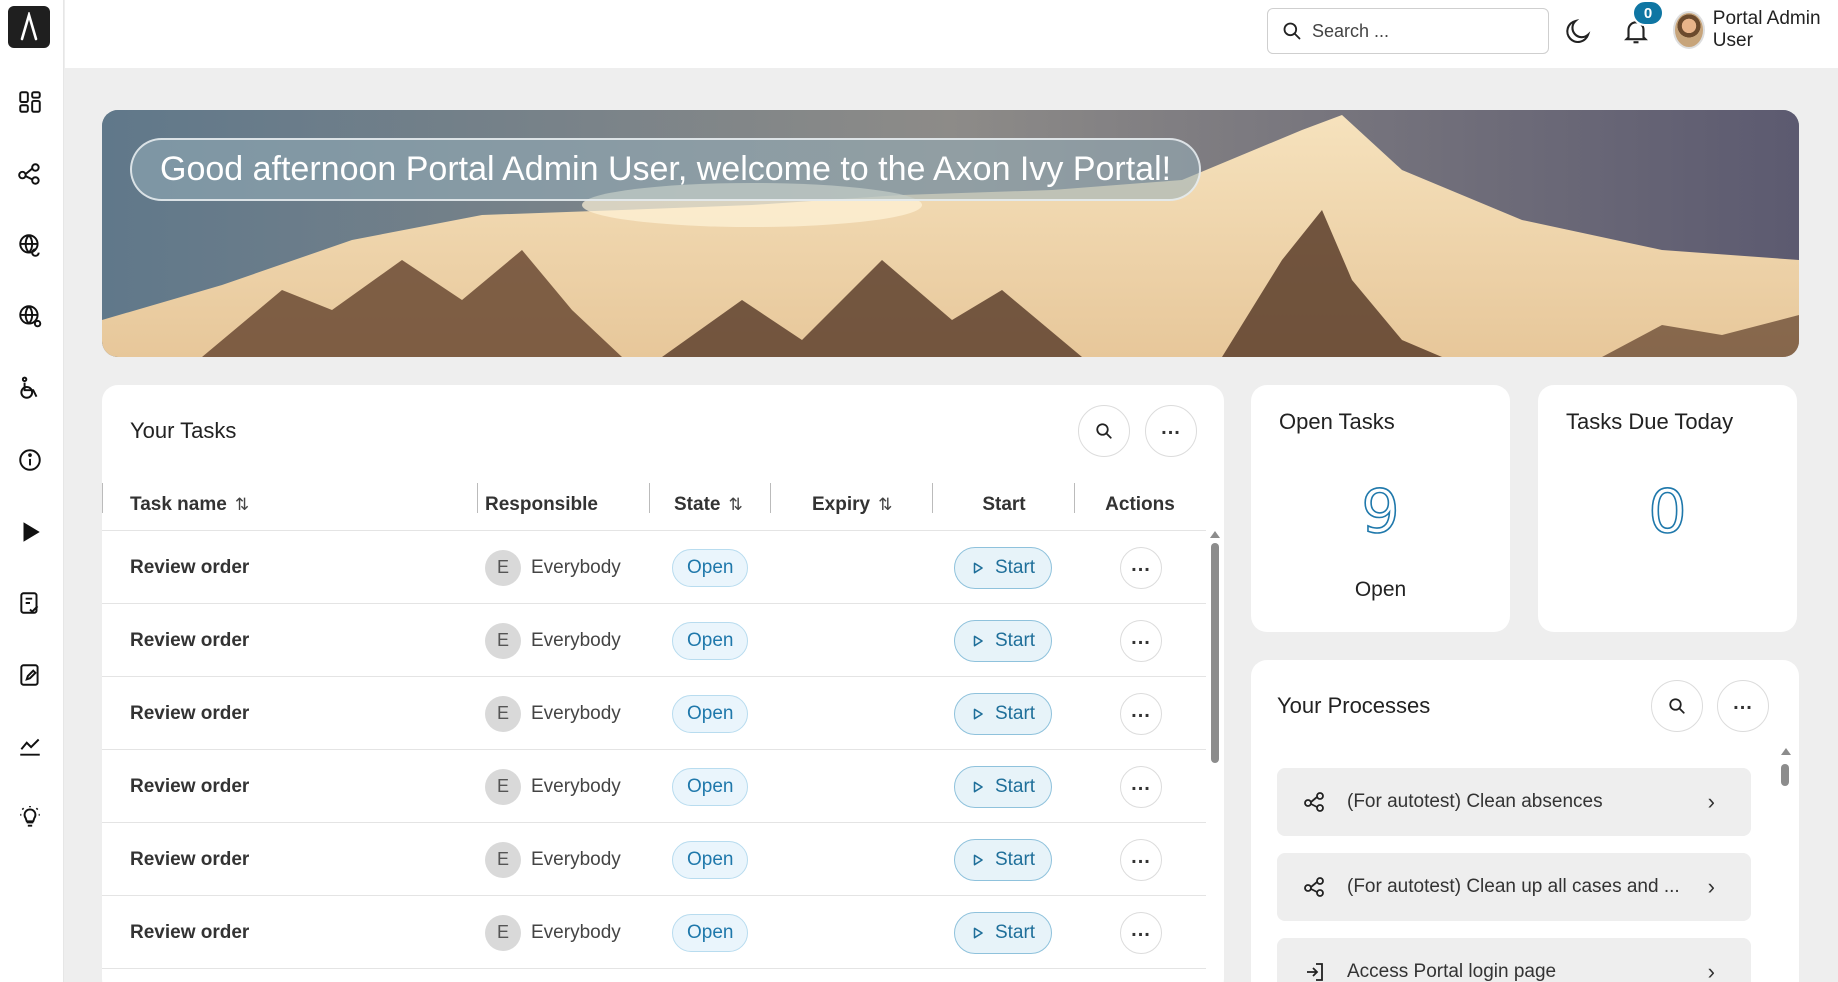  What do you see at coordinates (30, 817) in the screenshot?
I see `lightbulb-icon` at bounding box center [30, 817].